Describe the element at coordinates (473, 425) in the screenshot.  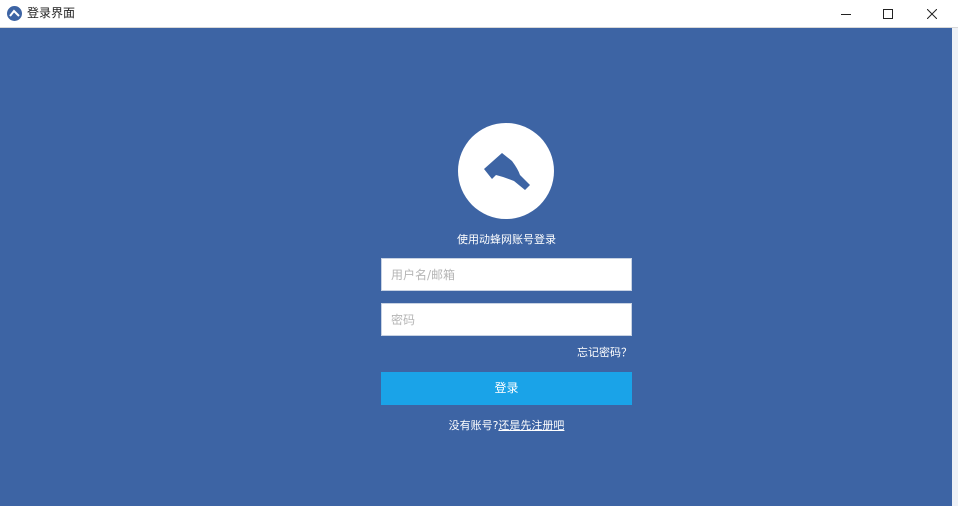
I see `no-account-text: 没有账号?` at that location.